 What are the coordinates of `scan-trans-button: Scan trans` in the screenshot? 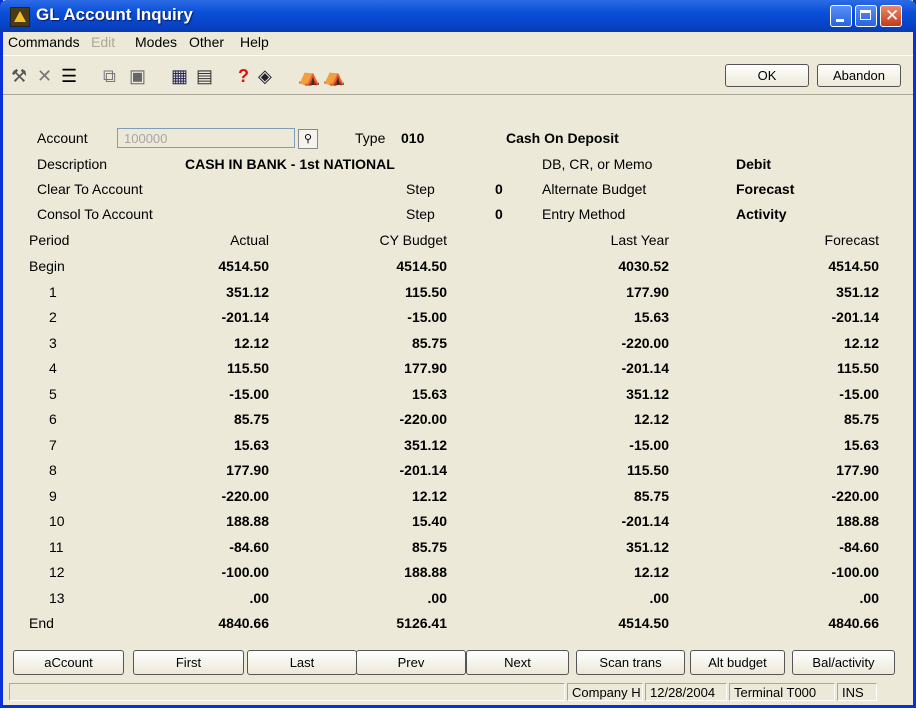 It's located at (630, 662).